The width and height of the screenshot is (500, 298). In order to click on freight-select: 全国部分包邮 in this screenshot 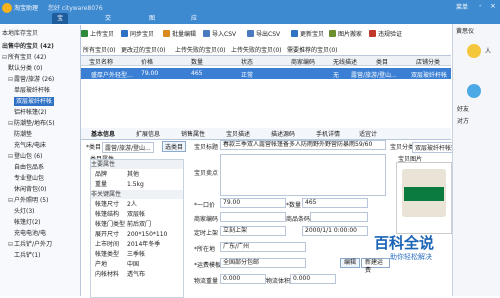, I will do `click(263, 263)`.